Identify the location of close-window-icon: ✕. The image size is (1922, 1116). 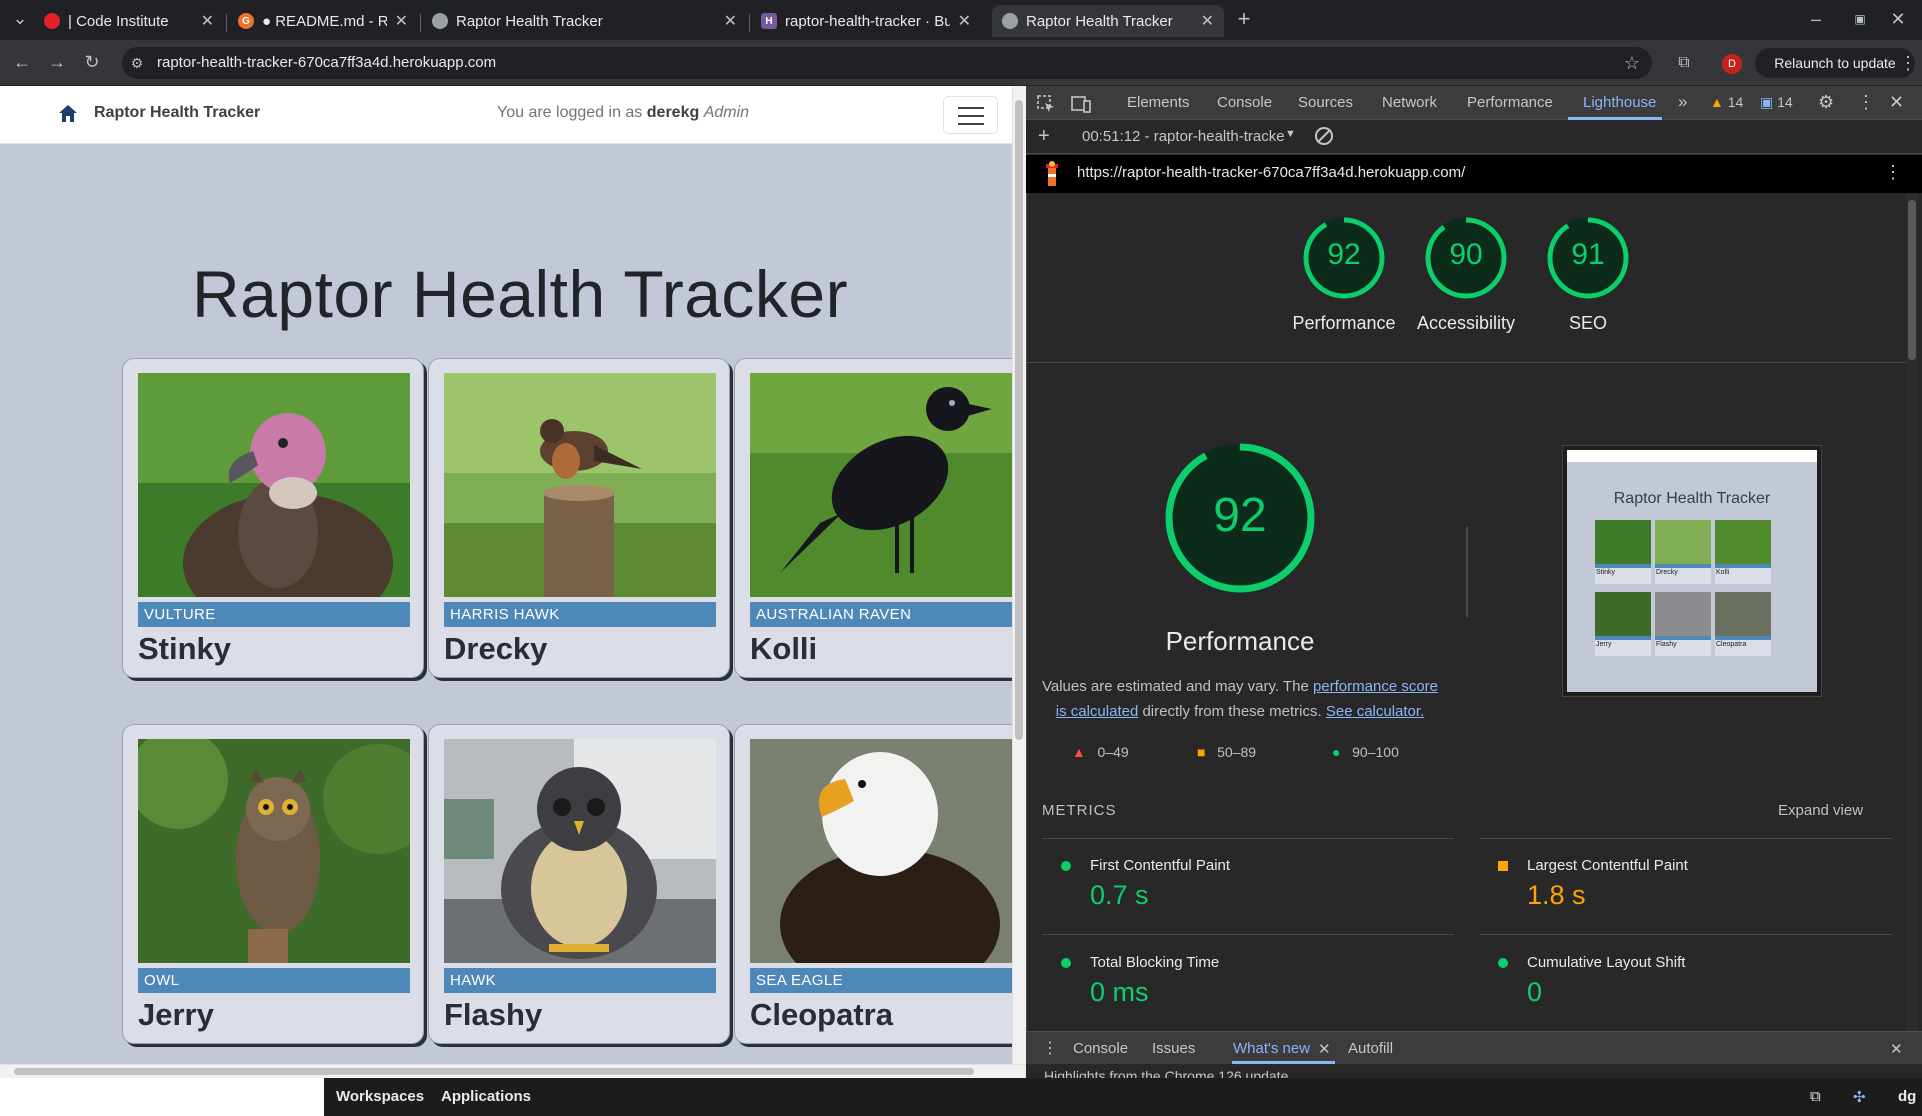
(1898, 19).